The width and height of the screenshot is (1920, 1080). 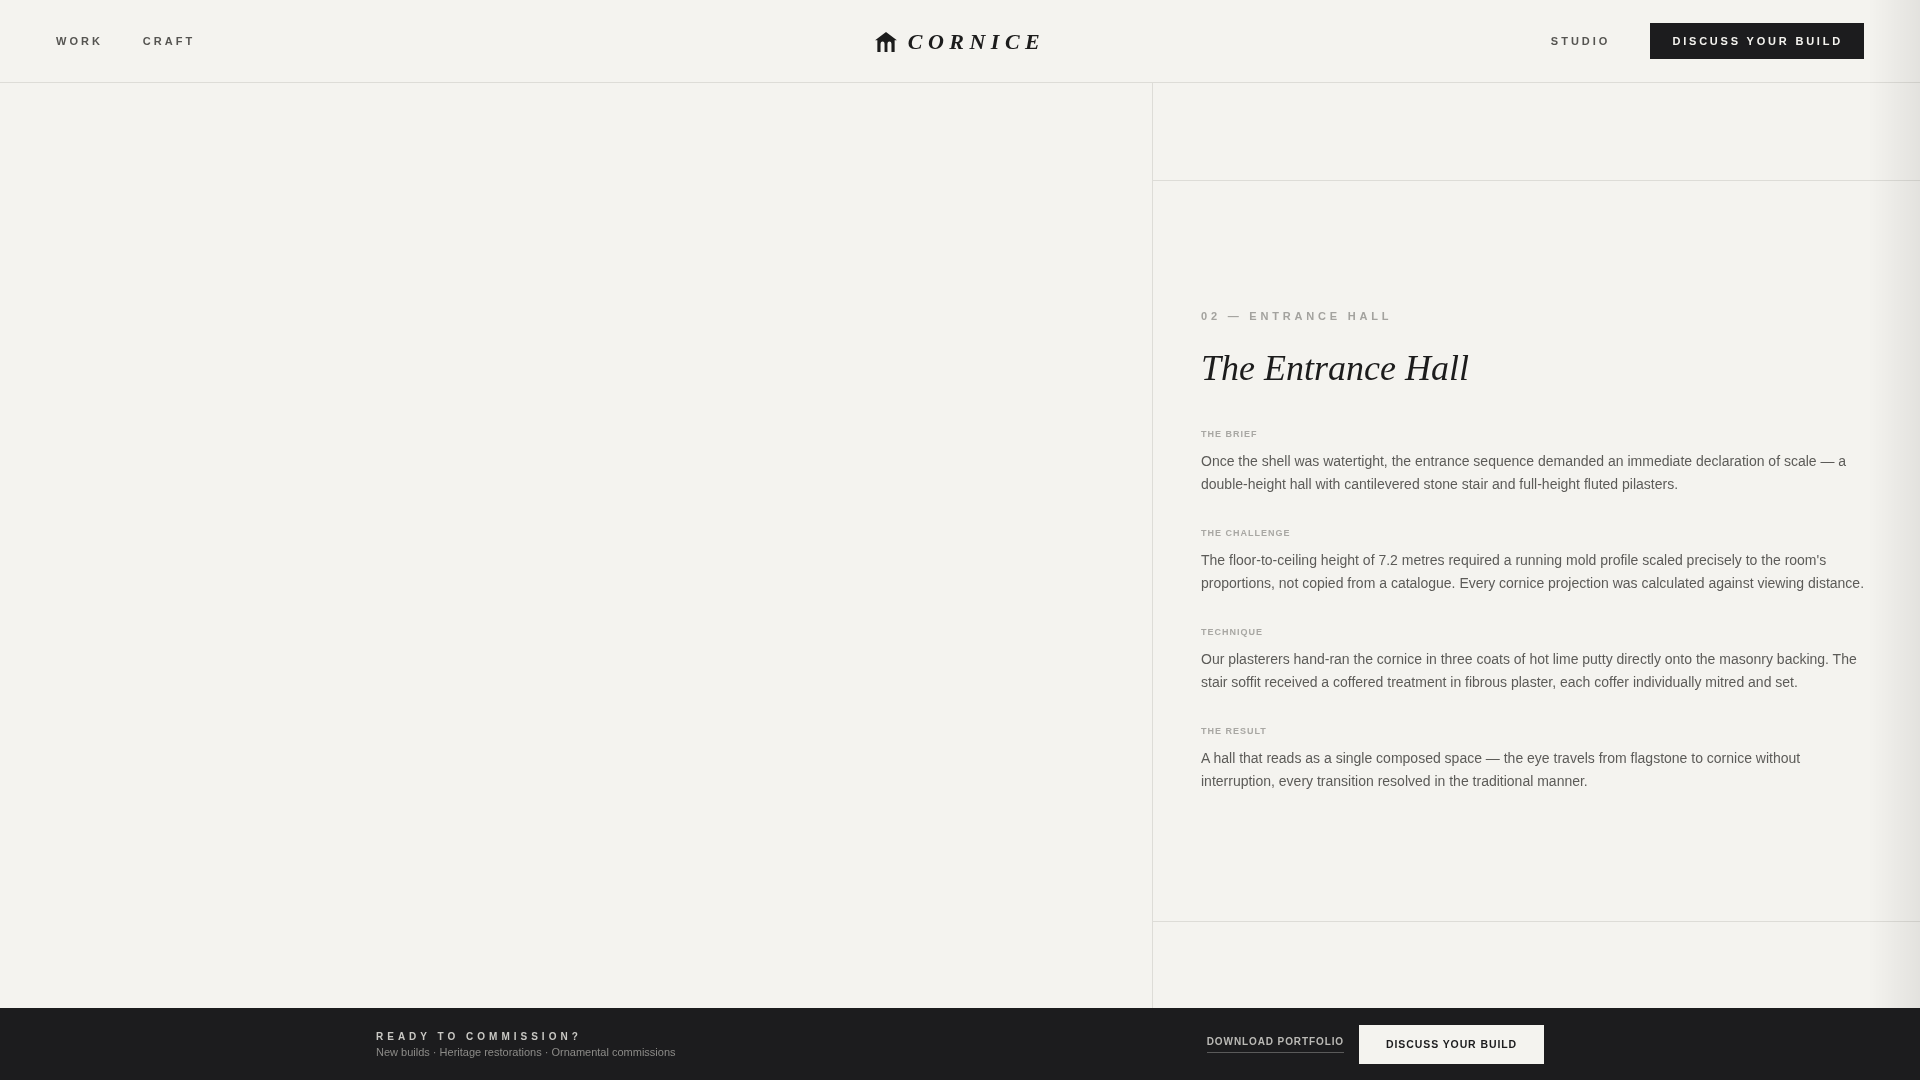 I want to click on footer-subtitle: New builds · Heritage restorations · Ornamental commissions, so click(x=526, y=1052).